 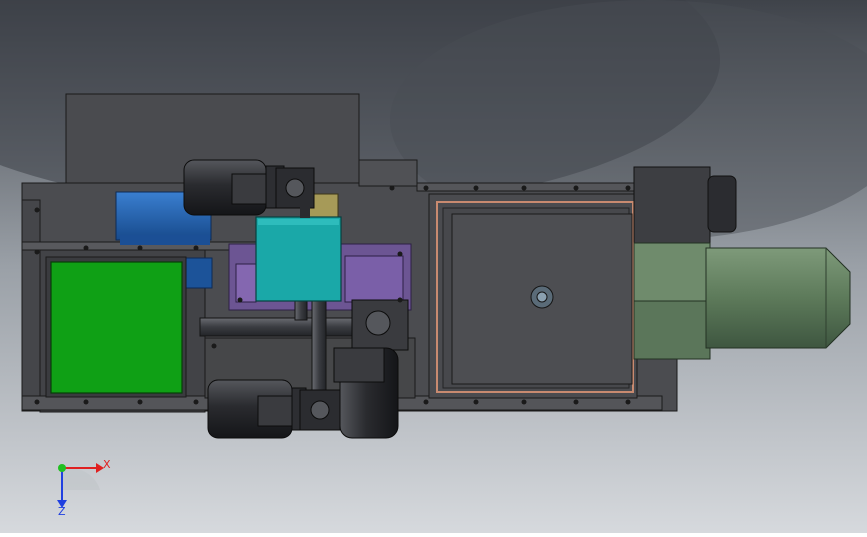 What do you see at coordinates (62, 468) in the screenshot?
I see `y-axis-dot` at bounding box center [62, 468].